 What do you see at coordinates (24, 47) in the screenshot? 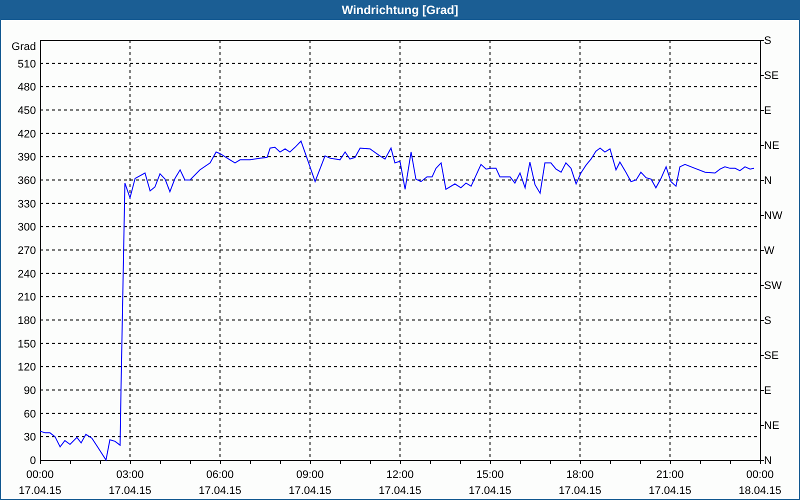
I see `axis-title: Grad` at bounding box center [24, 47].